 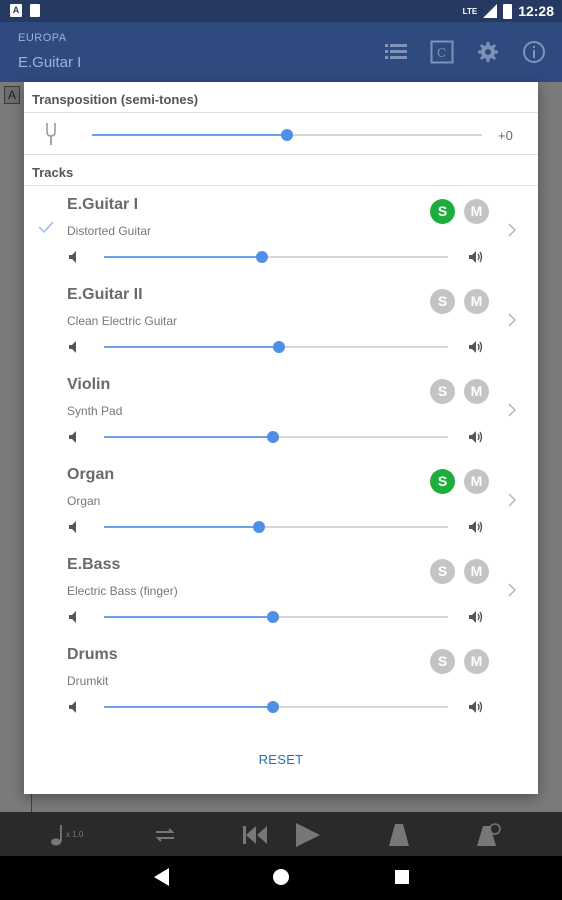 What do you see at coordinates (508, 11) in the screenshot?
I see `battery-icon` at bounding box center [508, 11].